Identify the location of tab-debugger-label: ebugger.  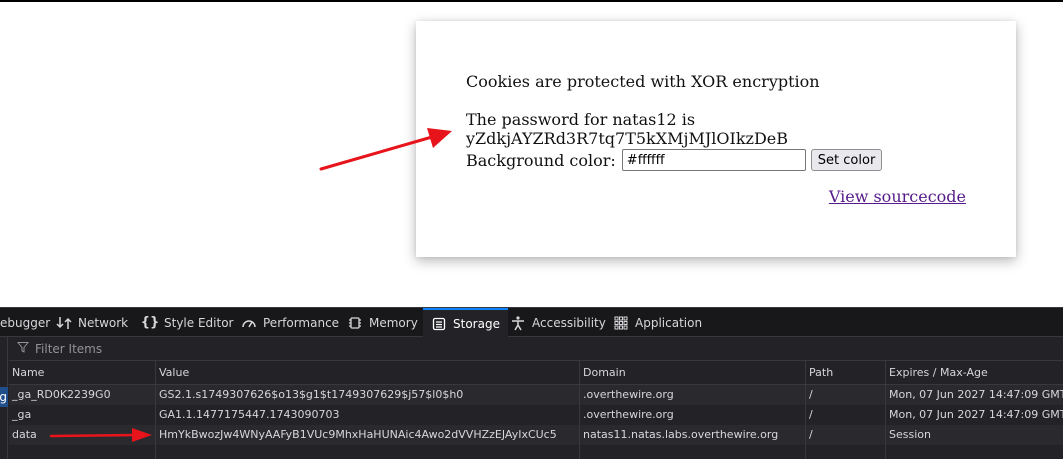
(25, 322).